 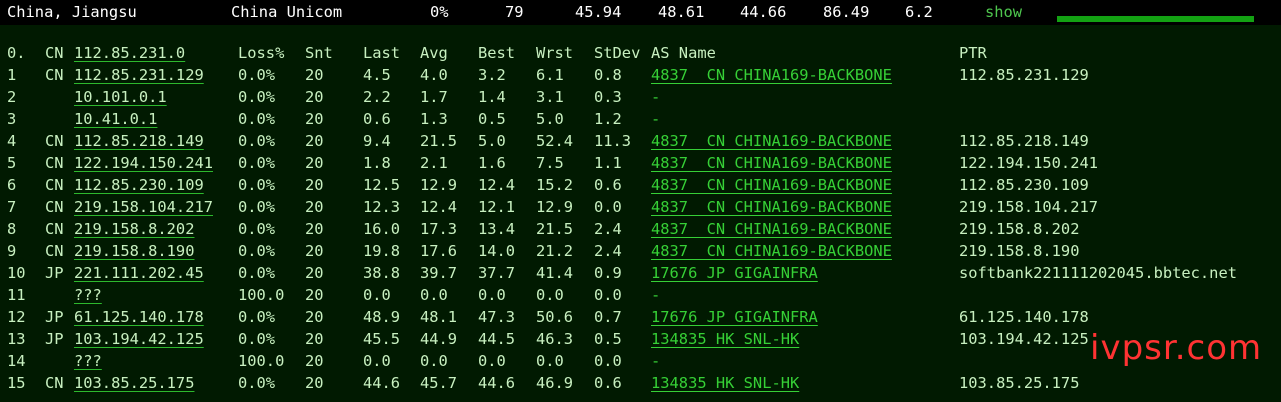 What do you see at coordinates (143, 163) in the screenshot?
I see `cell-host: 122.194.150.241` at bounding box center [143, 163].